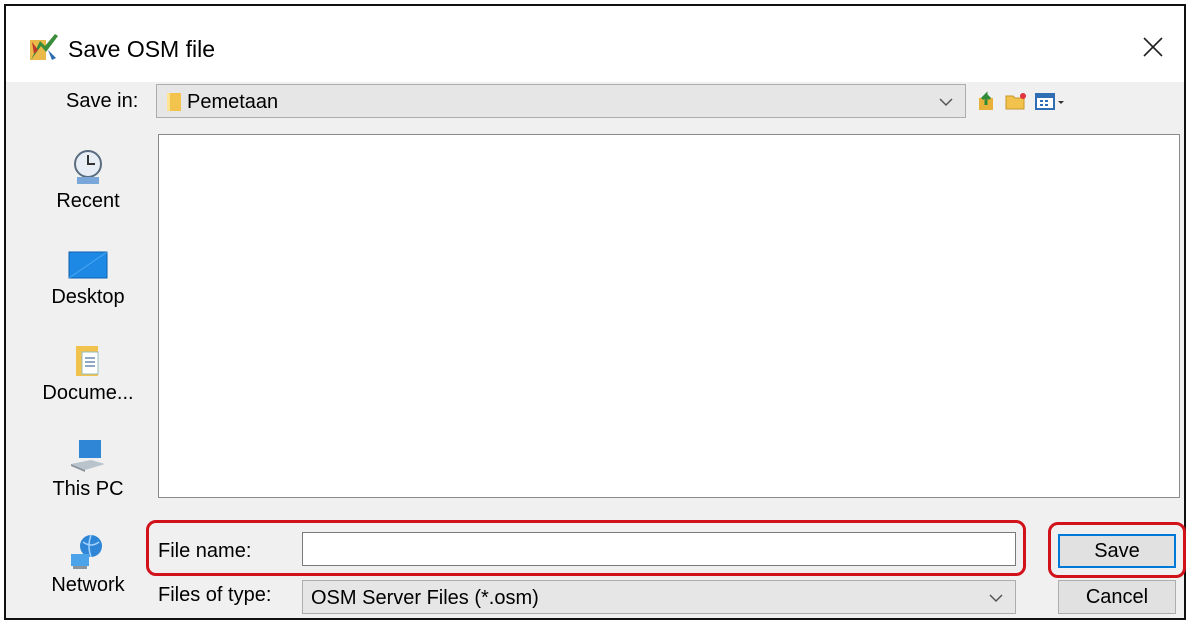 This screenshot has width=1192, height=626. I want to click on file-type-label: Files of type:, so click(215, 595).